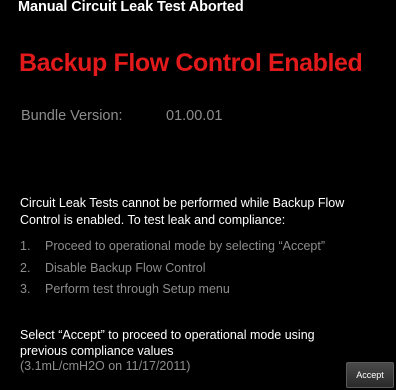 Image resolution: width=396 pixels, height=390 pixels. What do you see at coordinates (72, 116) in the screenshot?
I see `bundle-version-label: Bundle Version:` at bounding box center [72, 116].